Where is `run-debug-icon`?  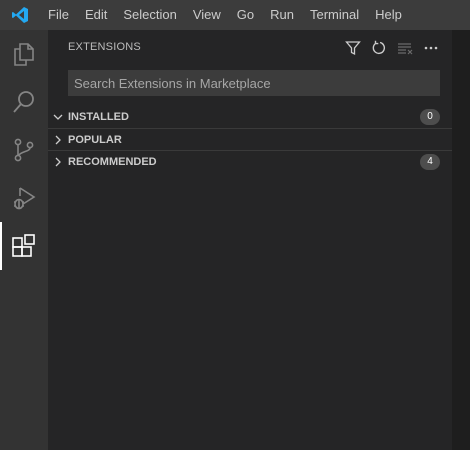 run-debug-icon is located at coordinates (25, 198).